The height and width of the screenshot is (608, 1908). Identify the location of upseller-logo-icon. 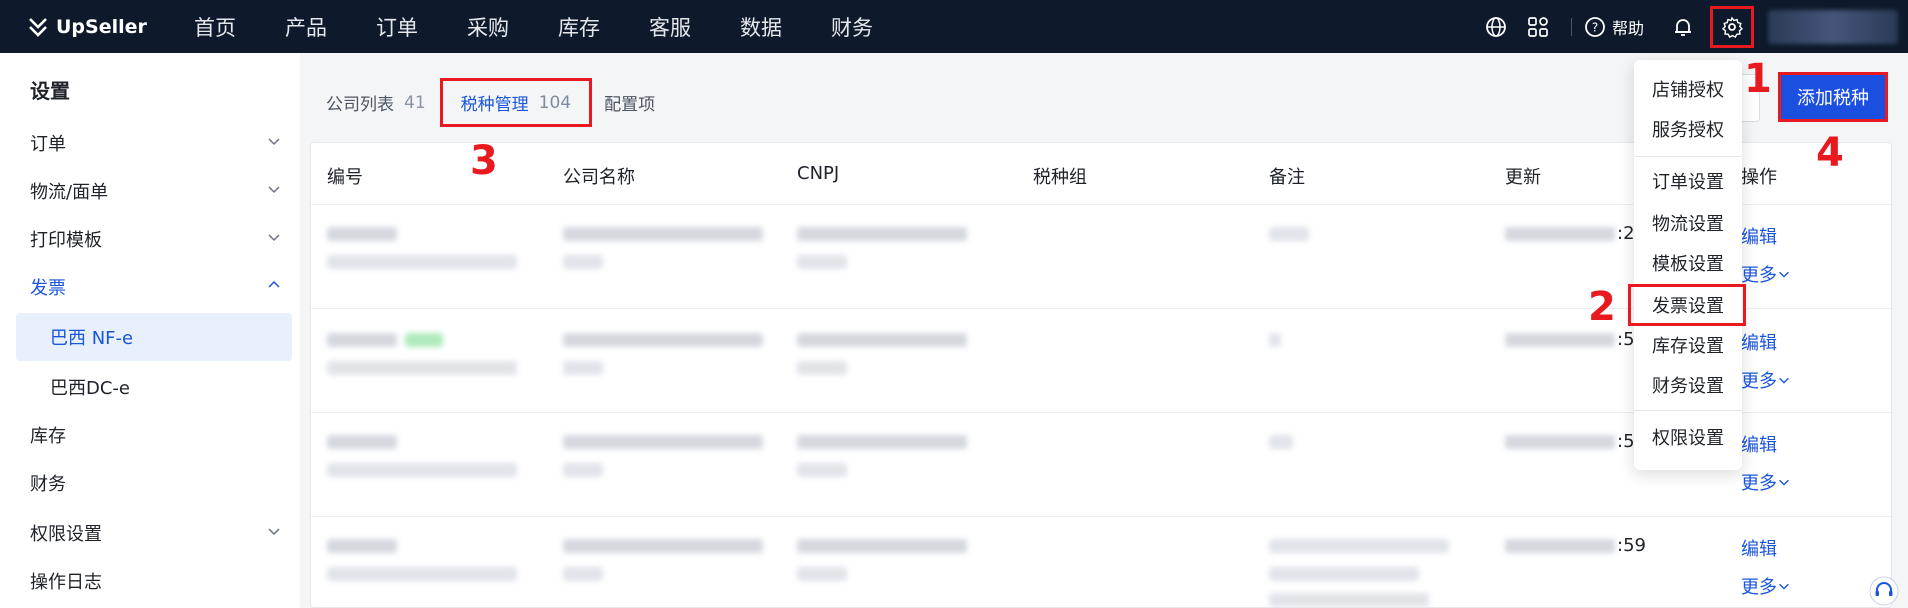
(38, 27).